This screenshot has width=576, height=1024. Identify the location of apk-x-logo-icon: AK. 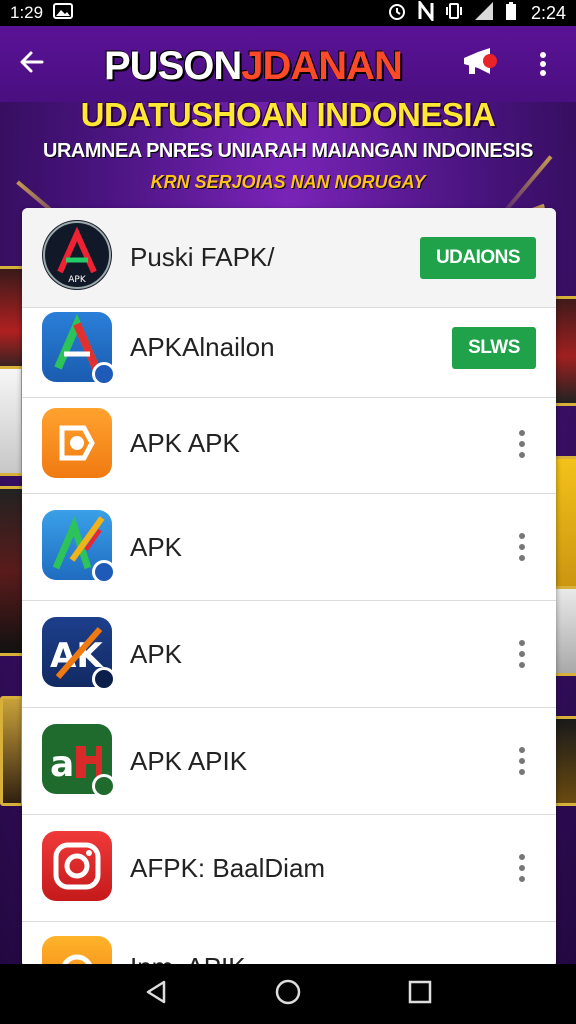
(79, 654).